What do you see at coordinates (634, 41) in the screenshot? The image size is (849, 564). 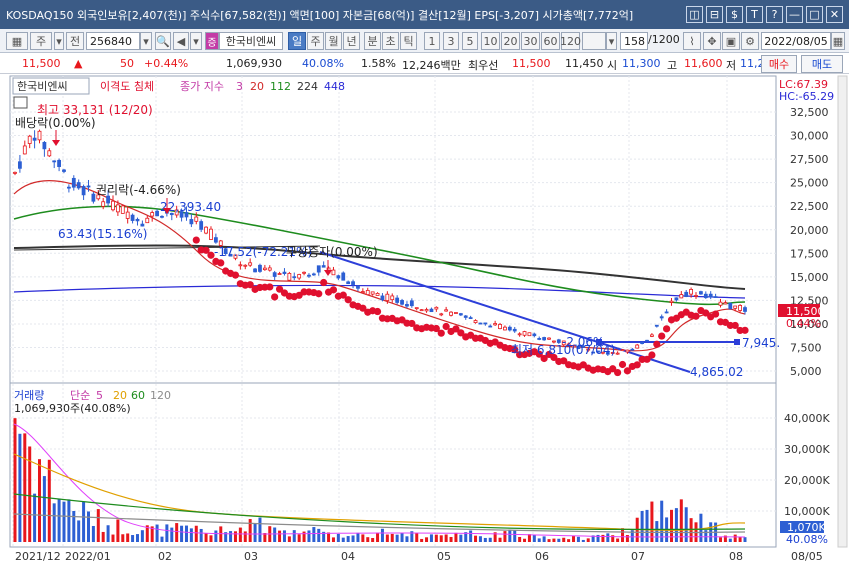 I see `count-input: 158` at bounding box center [634, 41].